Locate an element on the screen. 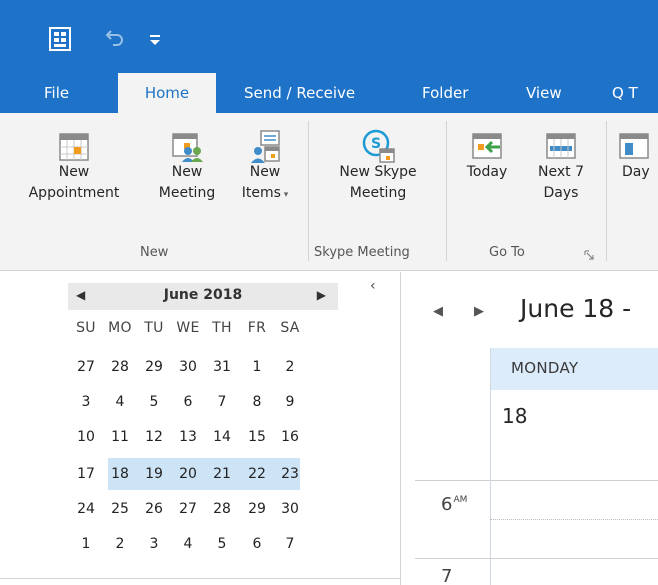 This screenshot has height=585, width=658. tab-file: File is located at coordinates (56, 93).